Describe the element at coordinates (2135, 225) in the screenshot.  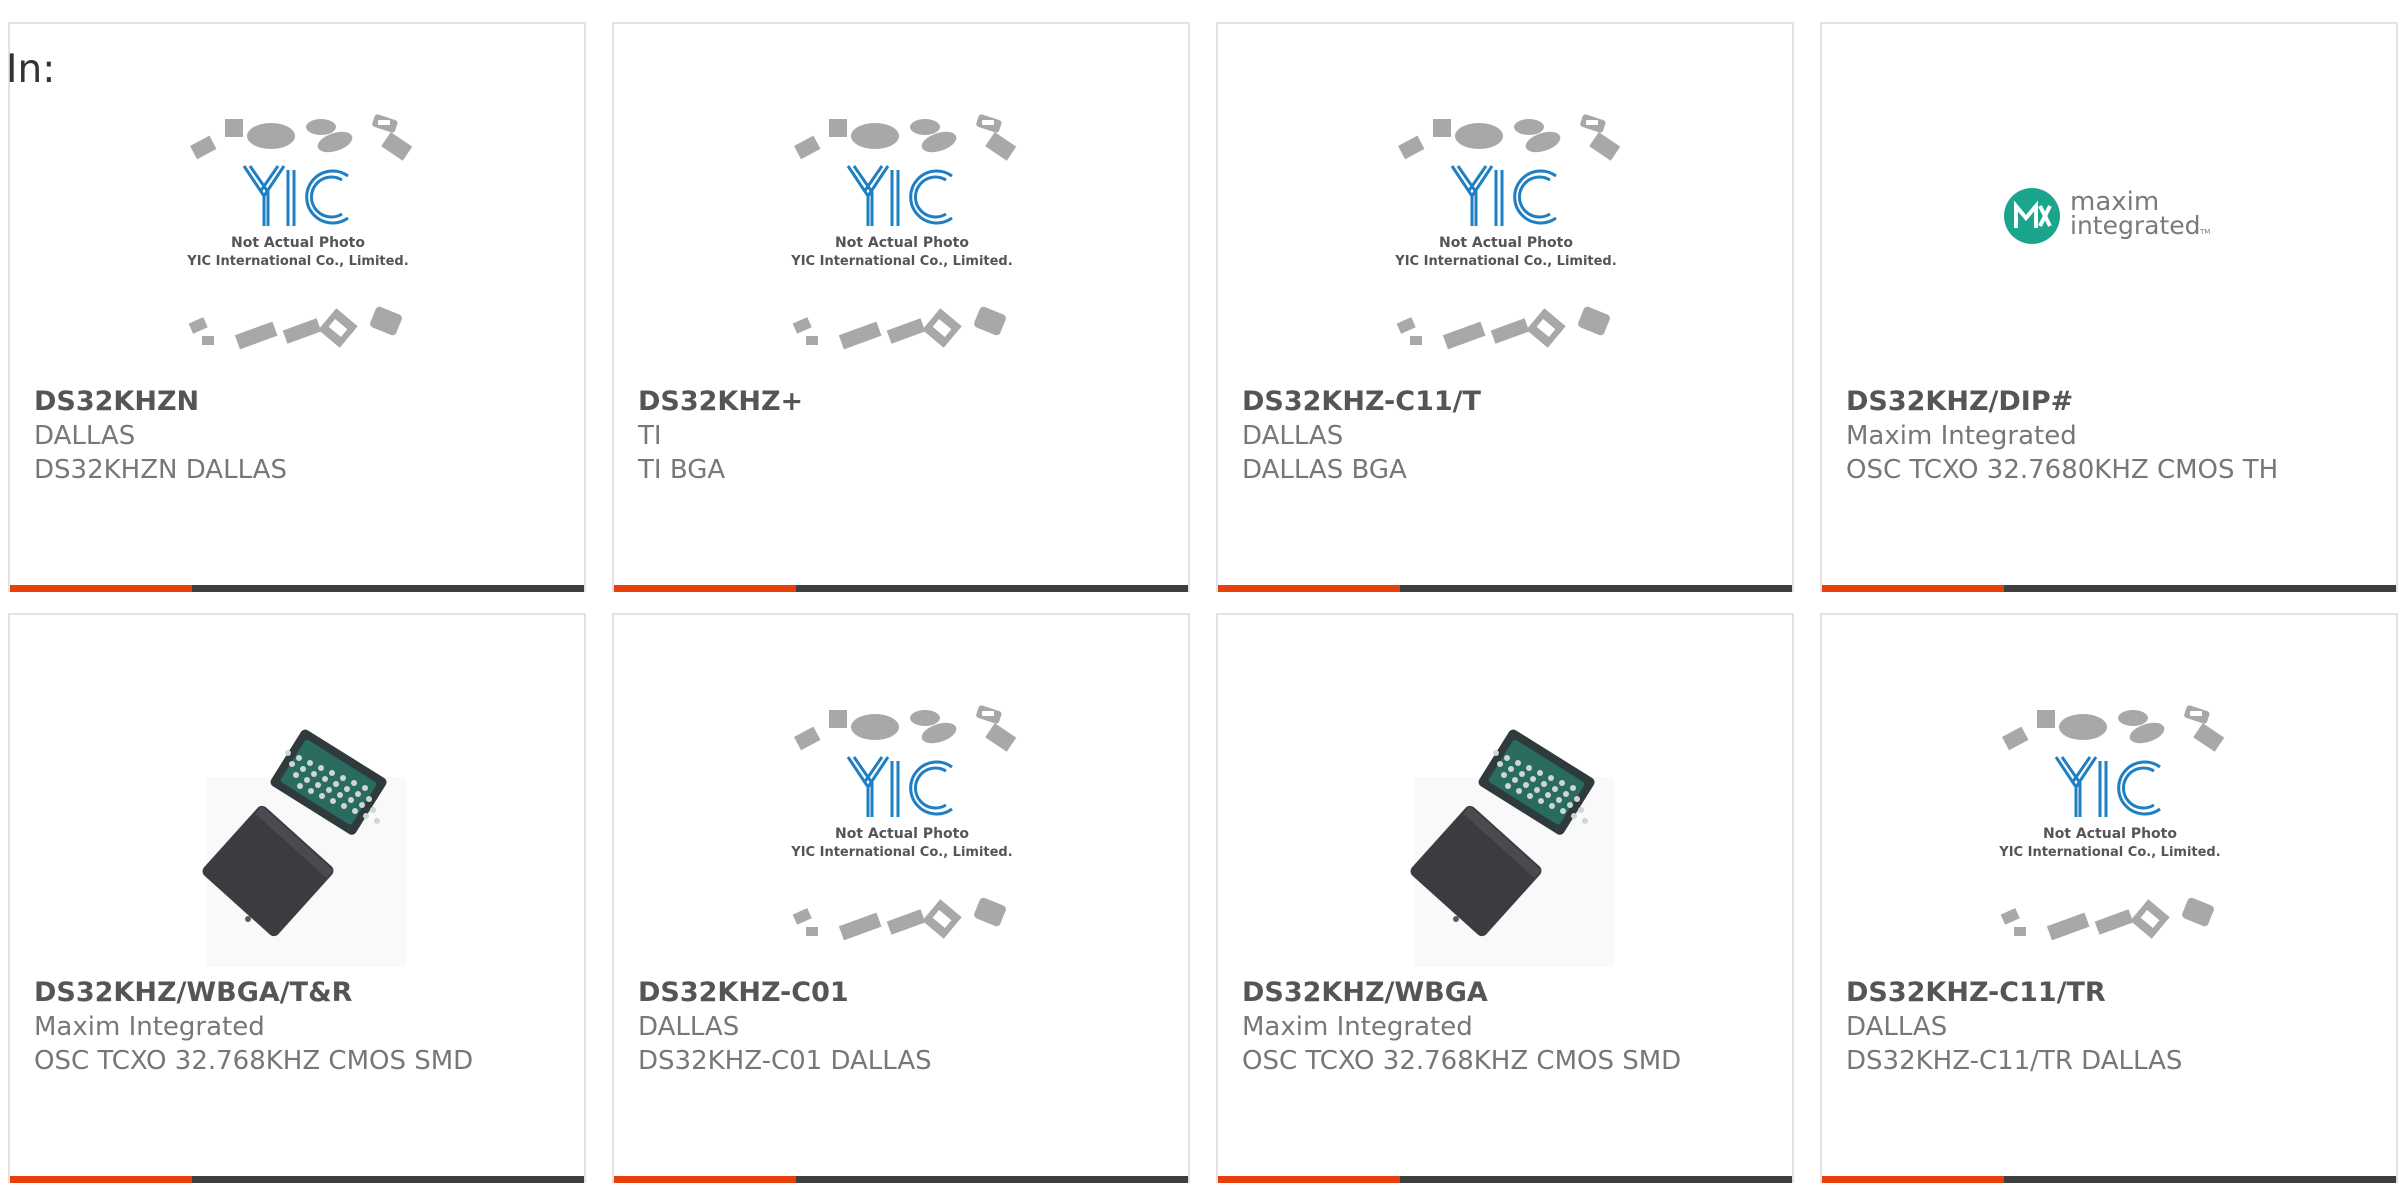
I see `maxim-wordmark-sub: integrated` at that location.